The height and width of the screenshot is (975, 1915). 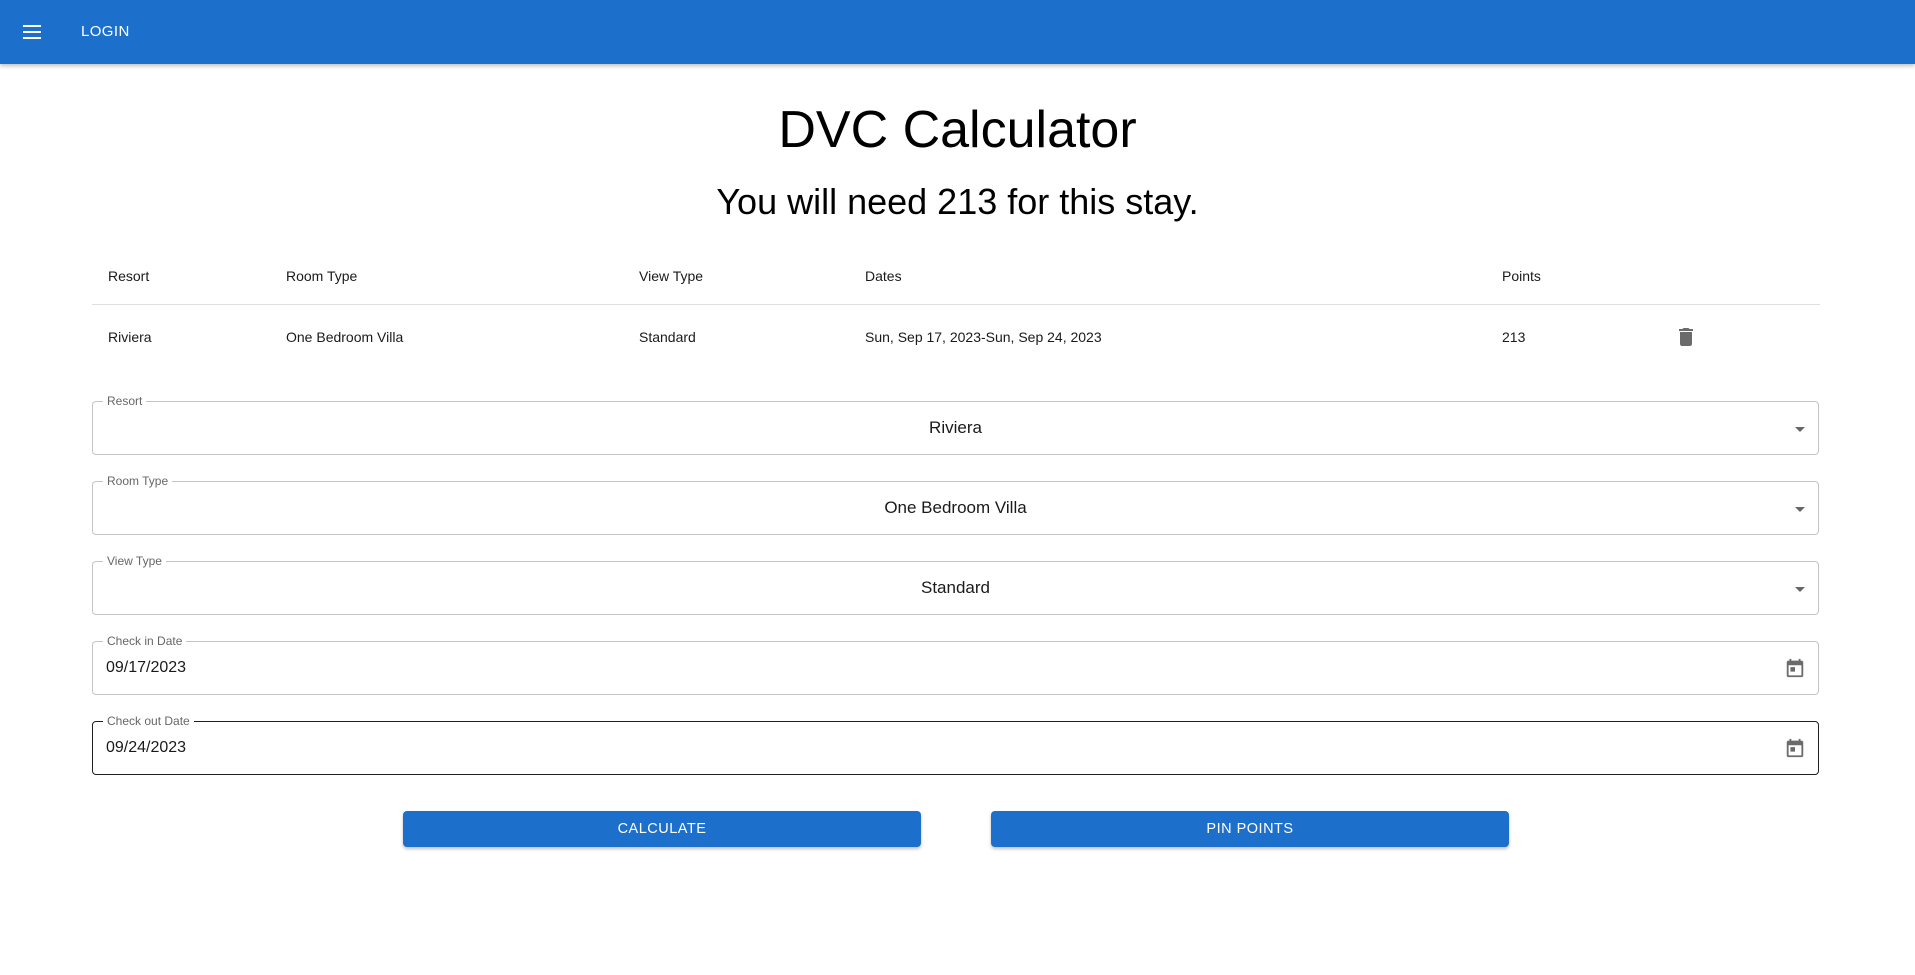 I want to click on check-out-date-field: Check out Date 09/24/2023, so click(x=955, y=744).